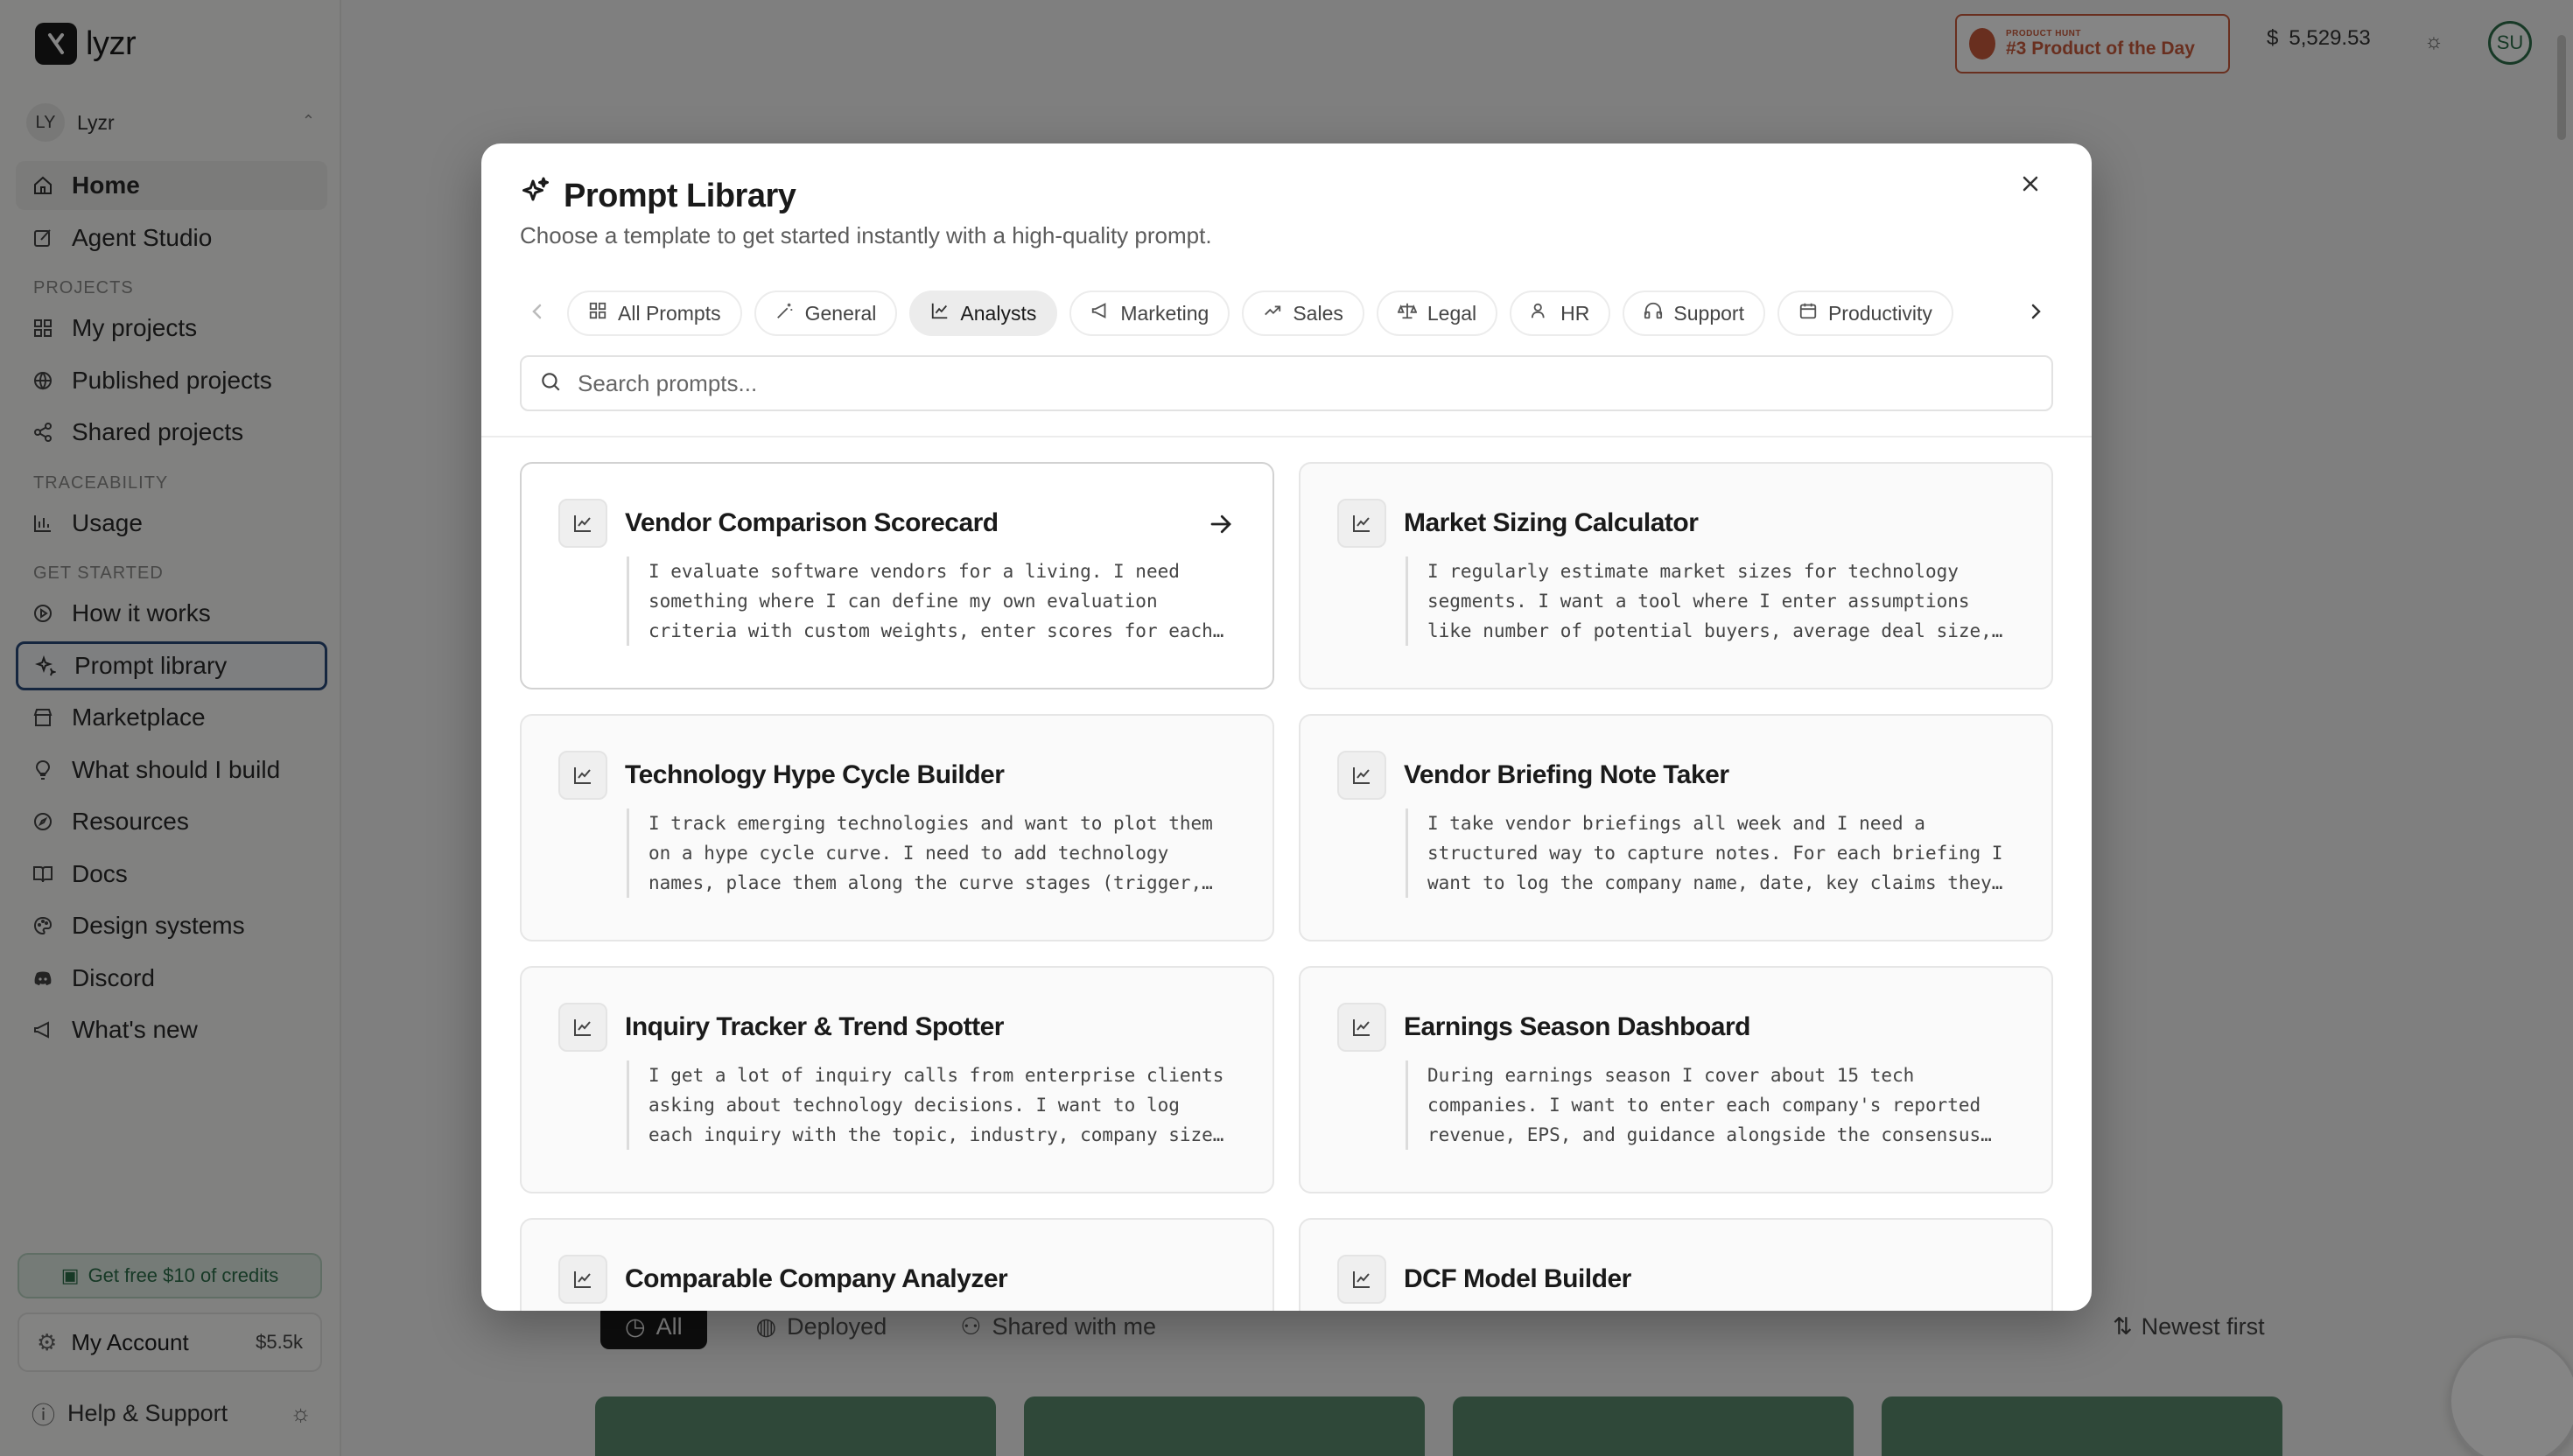  I want to click on tab-label: General, so click(840, 313).